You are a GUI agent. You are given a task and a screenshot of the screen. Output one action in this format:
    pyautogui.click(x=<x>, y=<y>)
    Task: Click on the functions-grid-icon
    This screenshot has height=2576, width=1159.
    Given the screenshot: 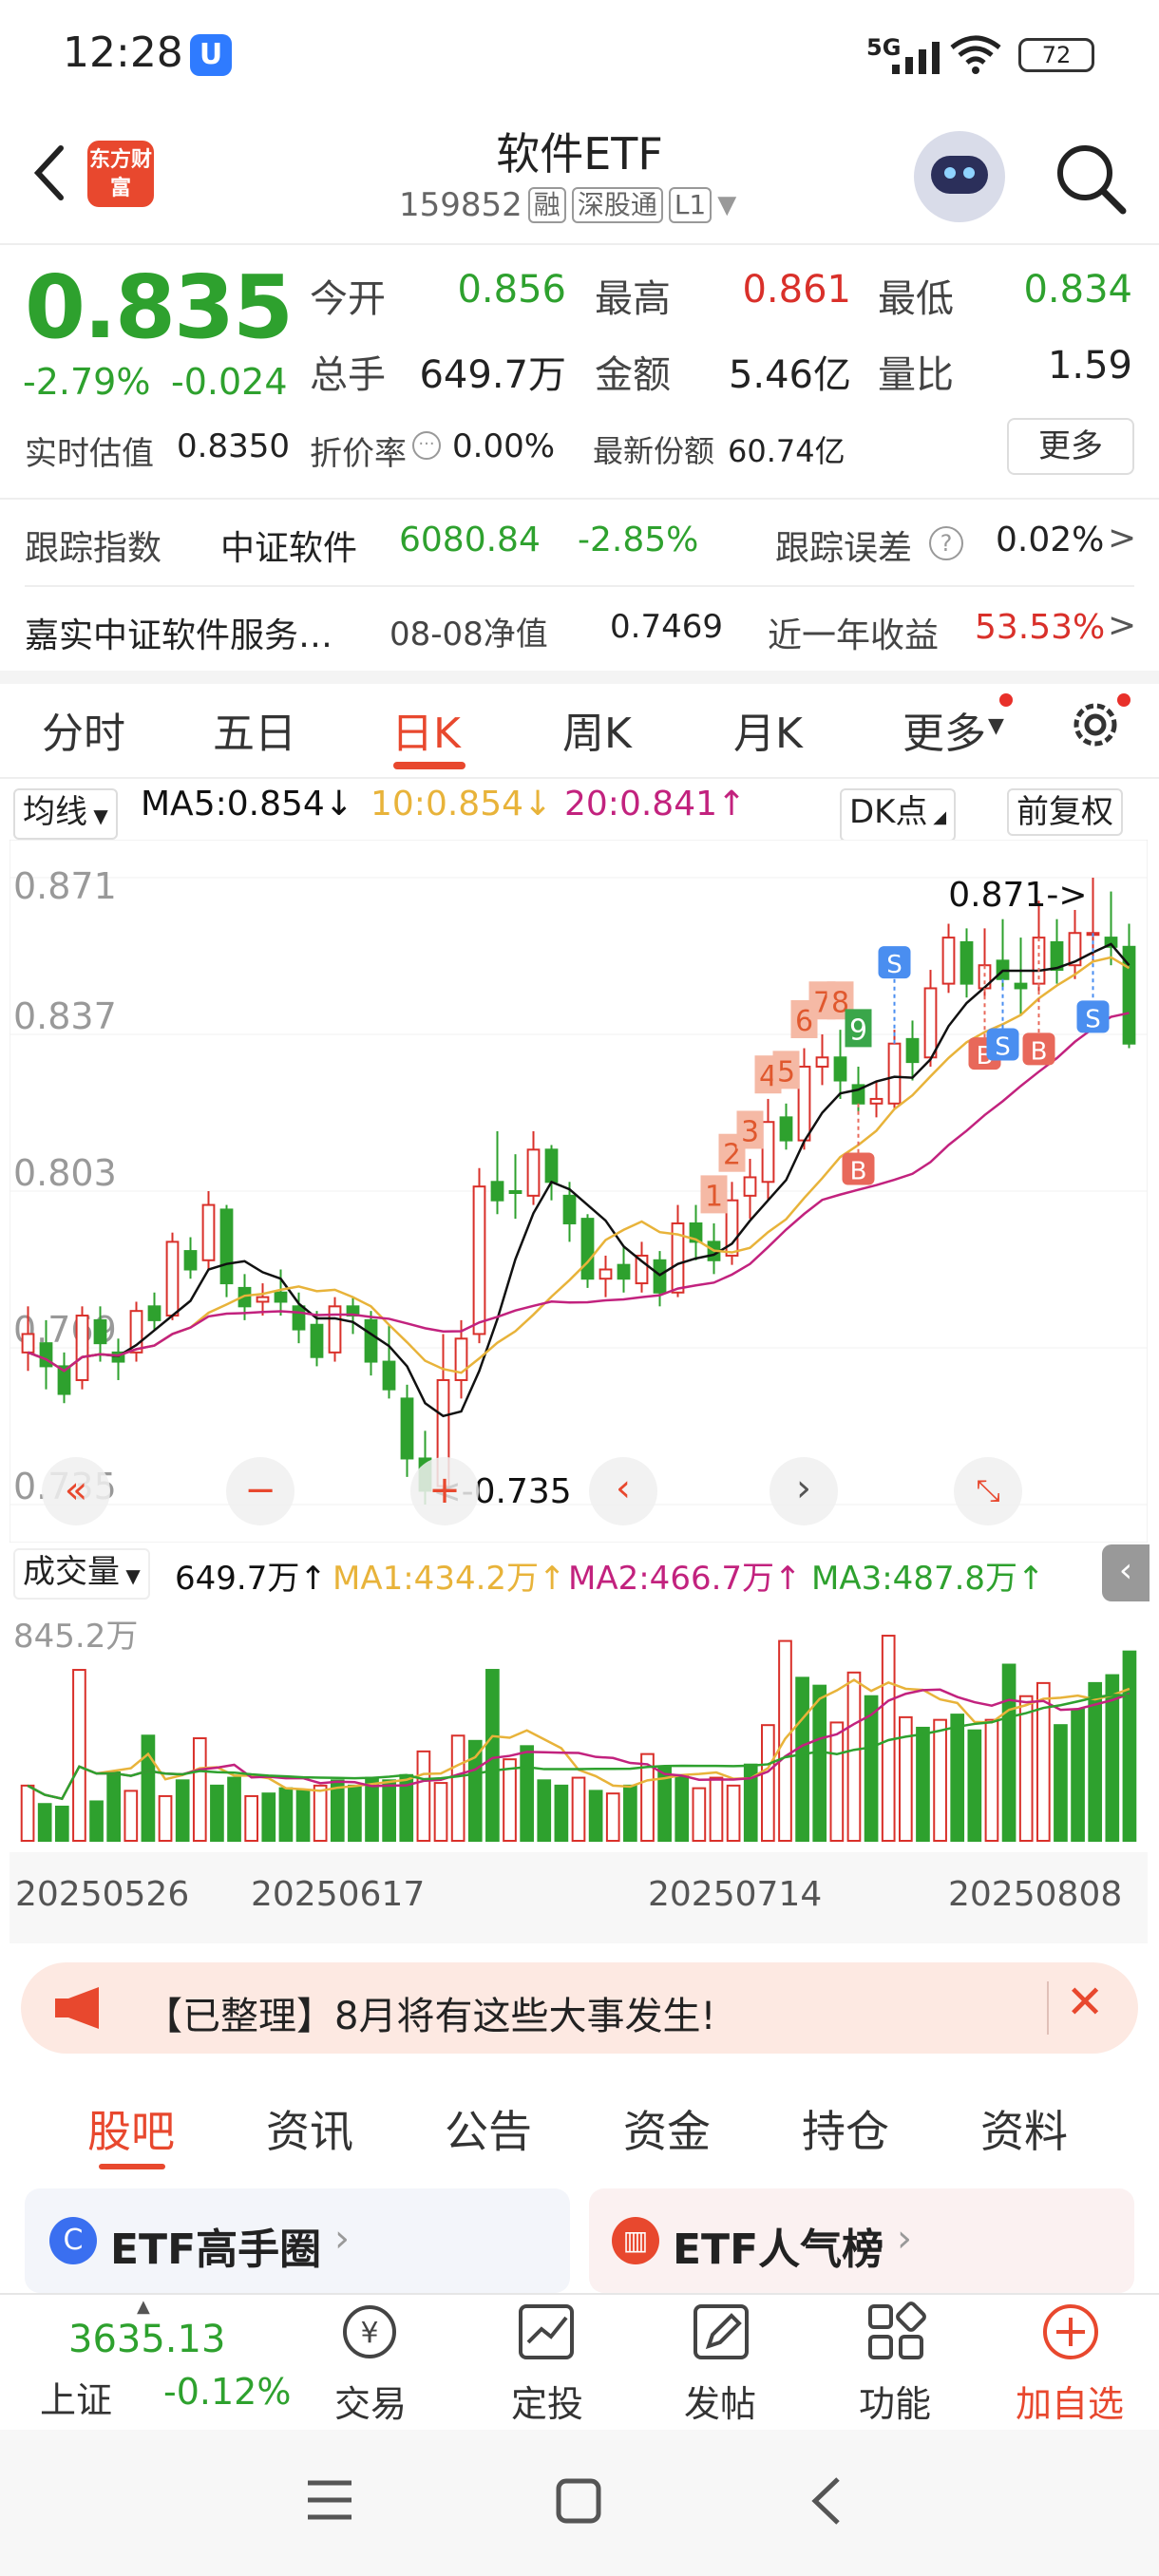 What is the action you would take?
    pyautogui.click(x=896, y=2332)
    